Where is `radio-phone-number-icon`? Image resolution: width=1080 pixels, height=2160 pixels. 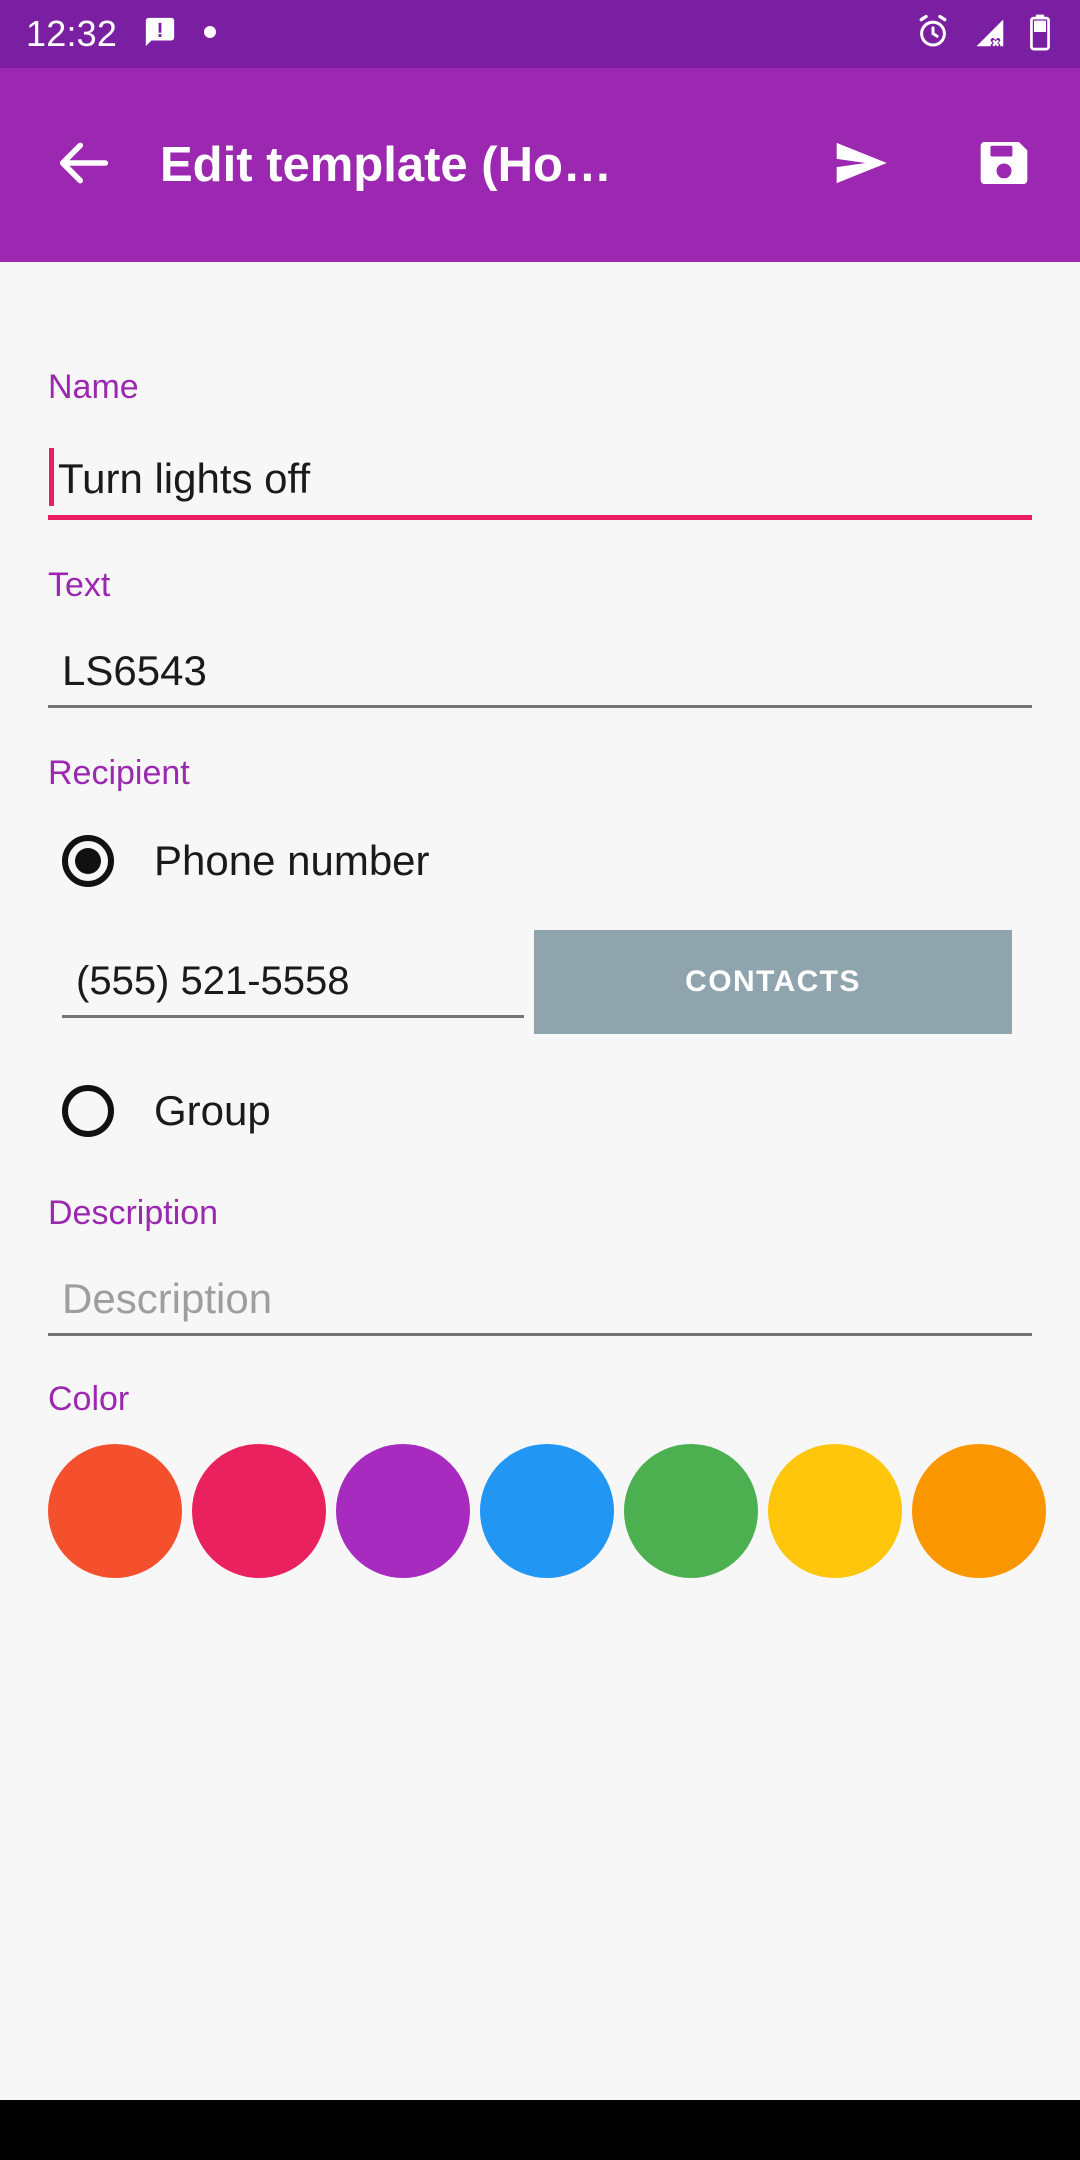 radio-phone-number-icon is located at coordinates (88, 861).